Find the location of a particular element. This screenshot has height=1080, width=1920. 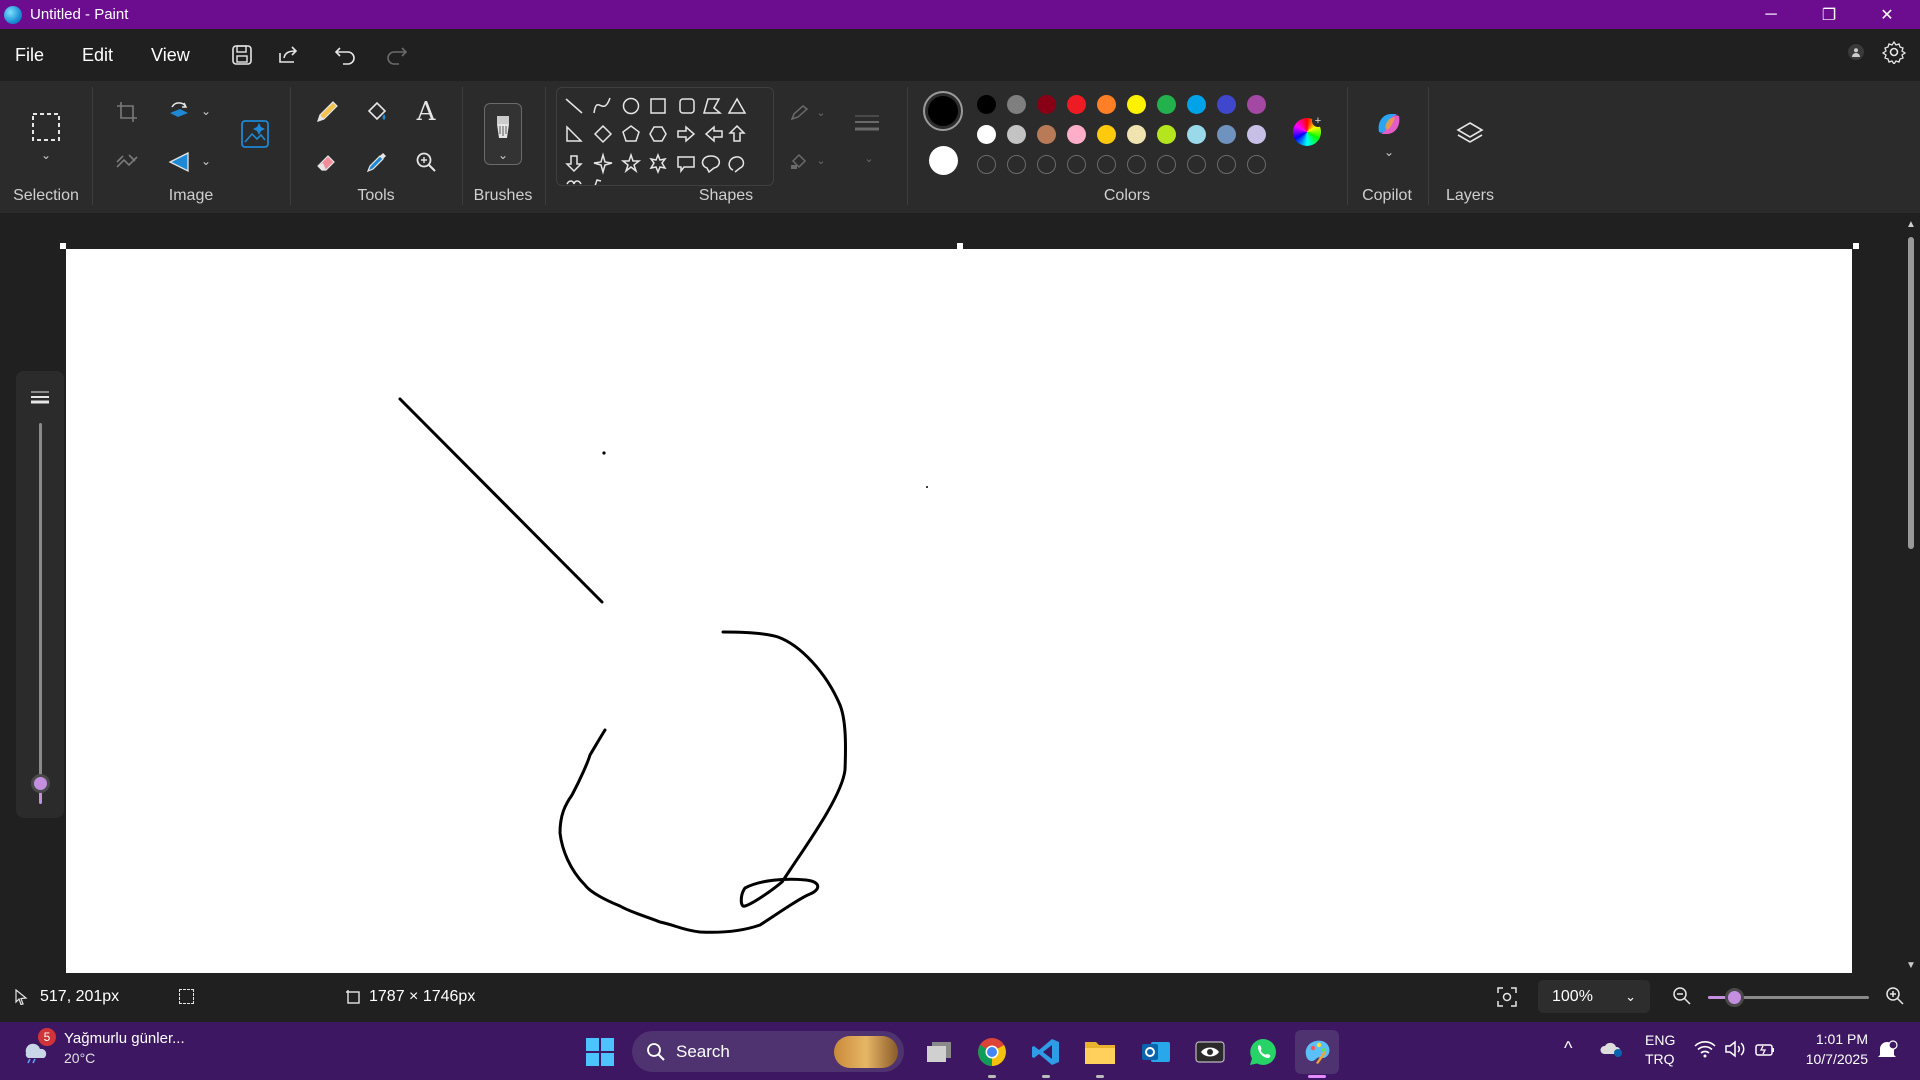

keyboard-layout: TRQ is located at coordinates (1660, 1059).